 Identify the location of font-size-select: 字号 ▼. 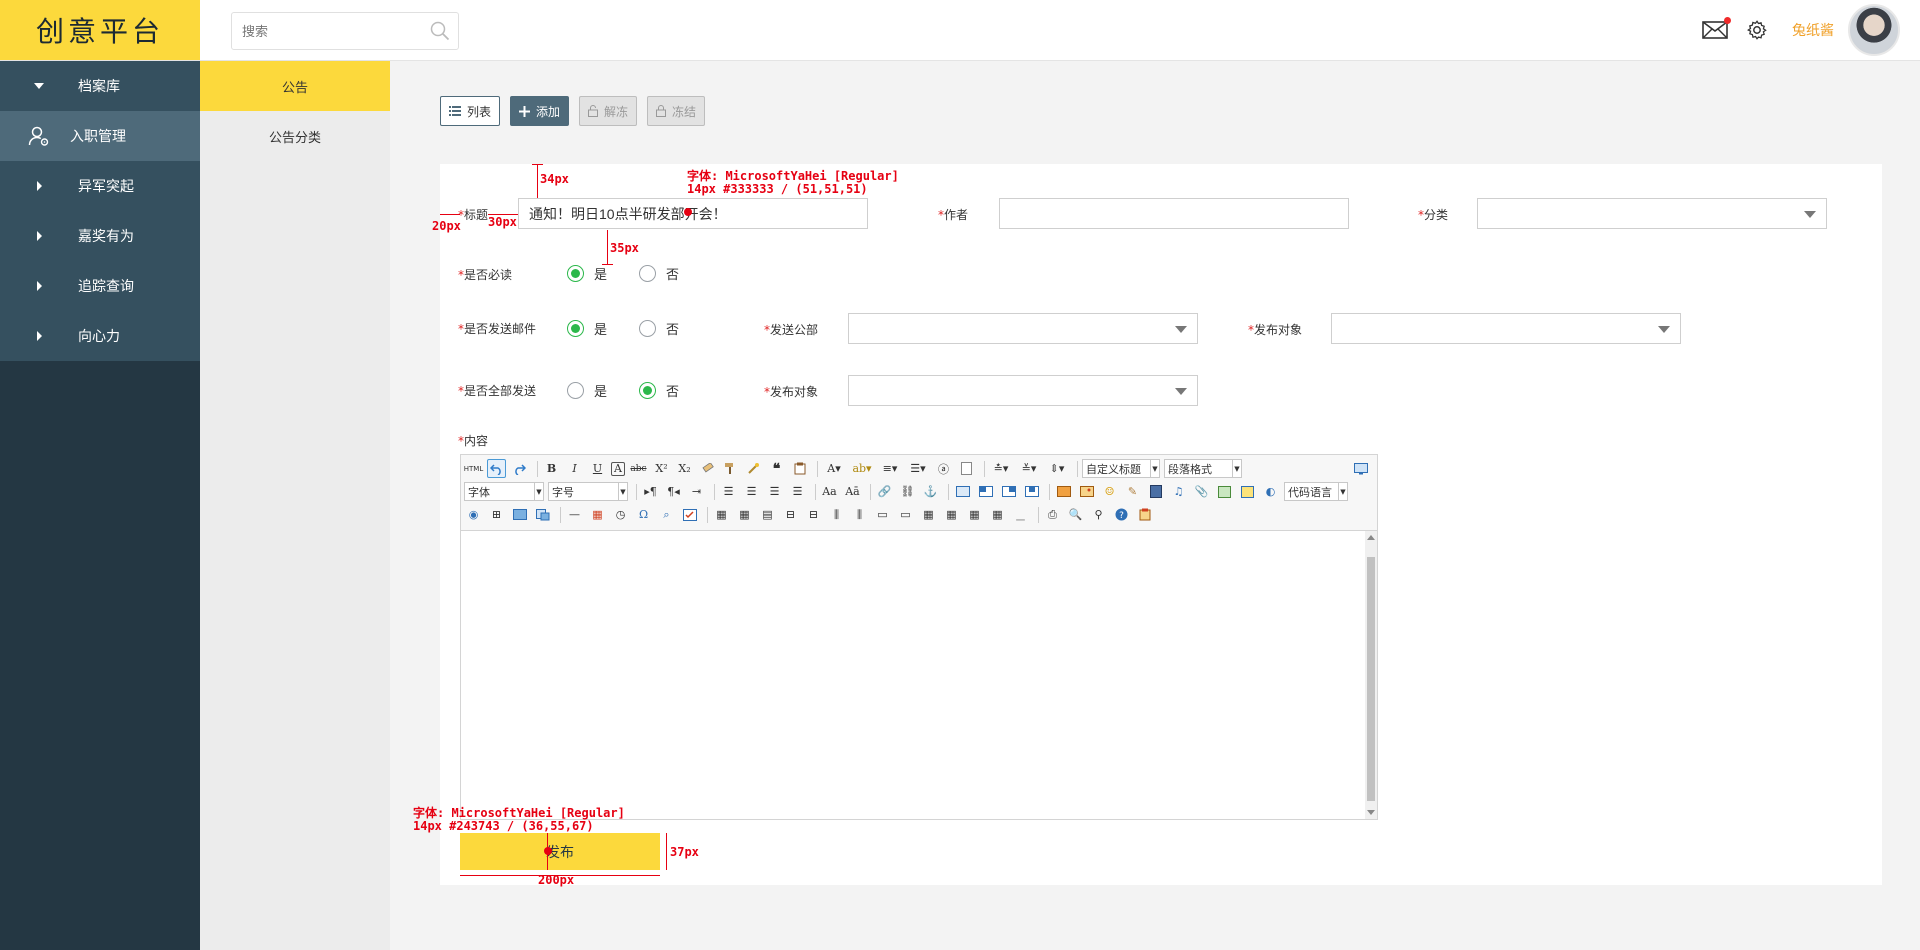
(588, 491).